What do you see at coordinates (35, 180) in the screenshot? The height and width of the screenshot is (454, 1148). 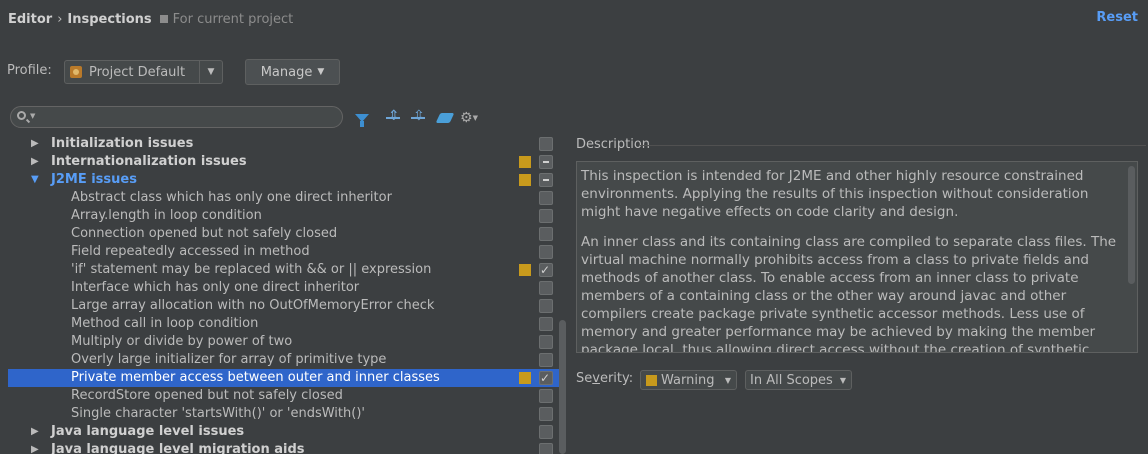 I see `expanded-arrow-icon: ▼` at bounding box center [35, 180].